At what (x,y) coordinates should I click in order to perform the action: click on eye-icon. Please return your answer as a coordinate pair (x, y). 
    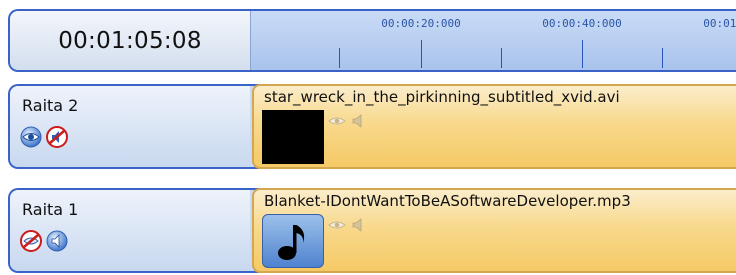
    Looking at the image, I should click on (31, 137).